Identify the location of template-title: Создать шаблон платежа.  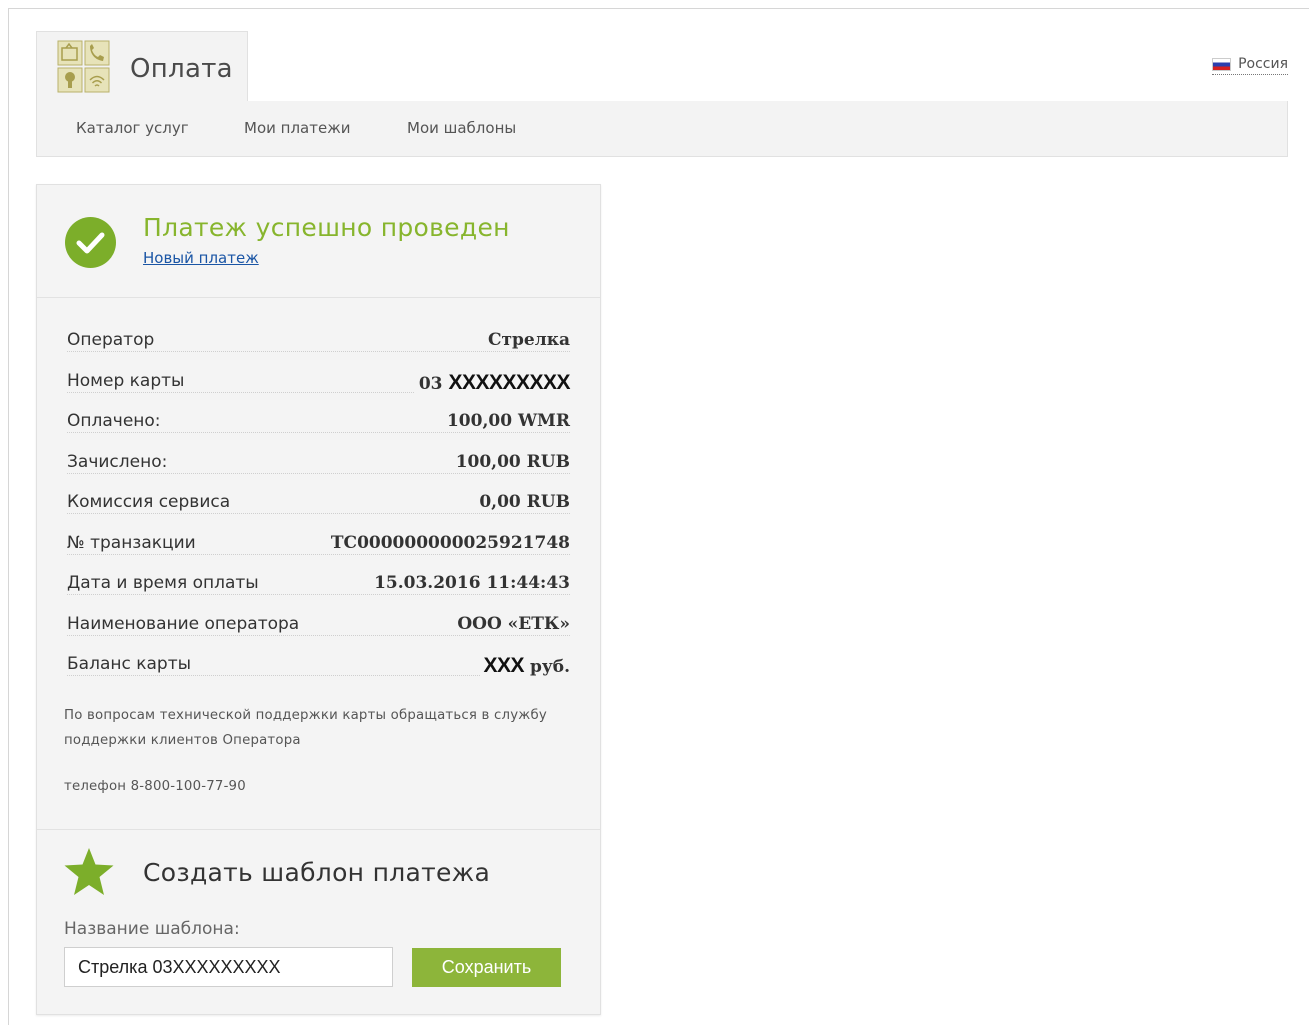
(317, 872).